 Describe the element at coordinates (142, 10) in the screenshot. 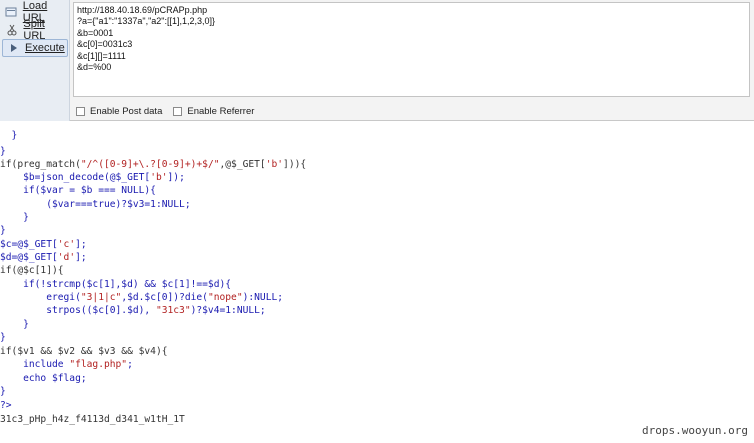

I see `url-line: http://188.40.18.69/pCRAPp.php` at that location.